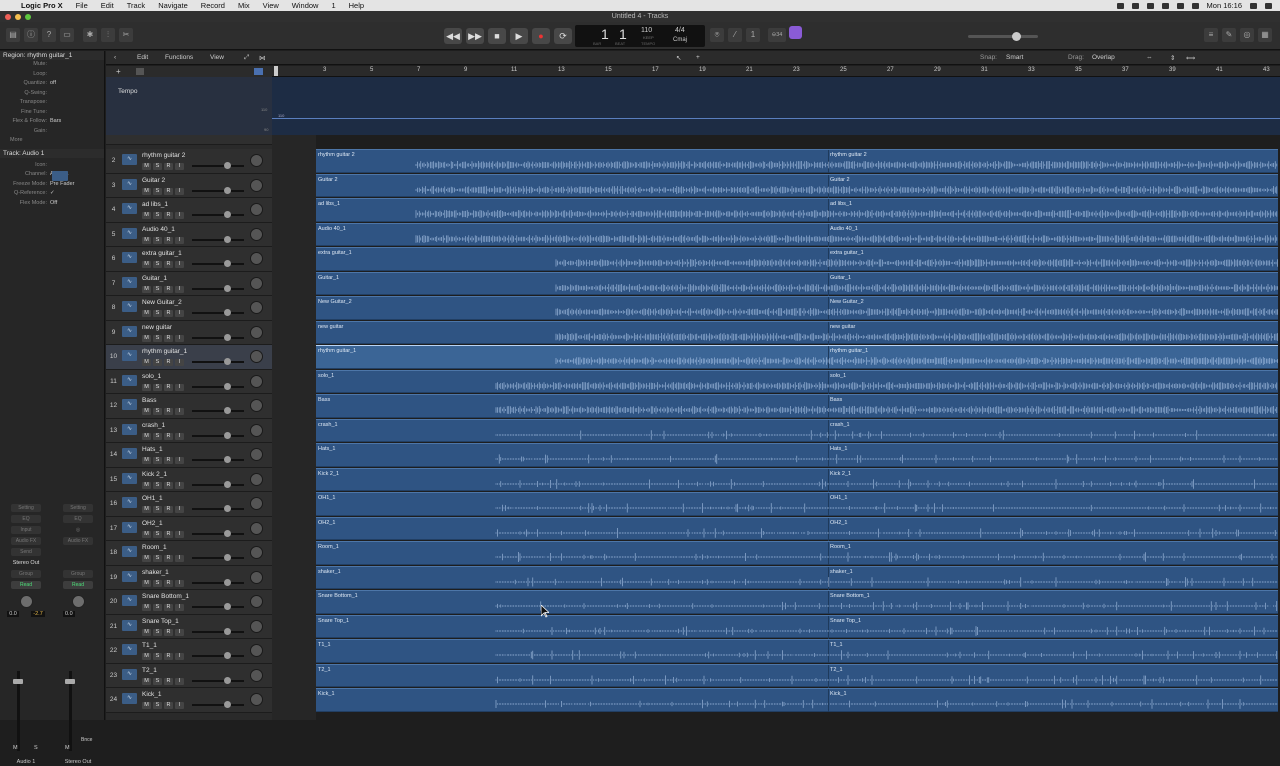 This screenshot has height=766, width=1280. I want to click on menu-track: Track, so click(136, 5).